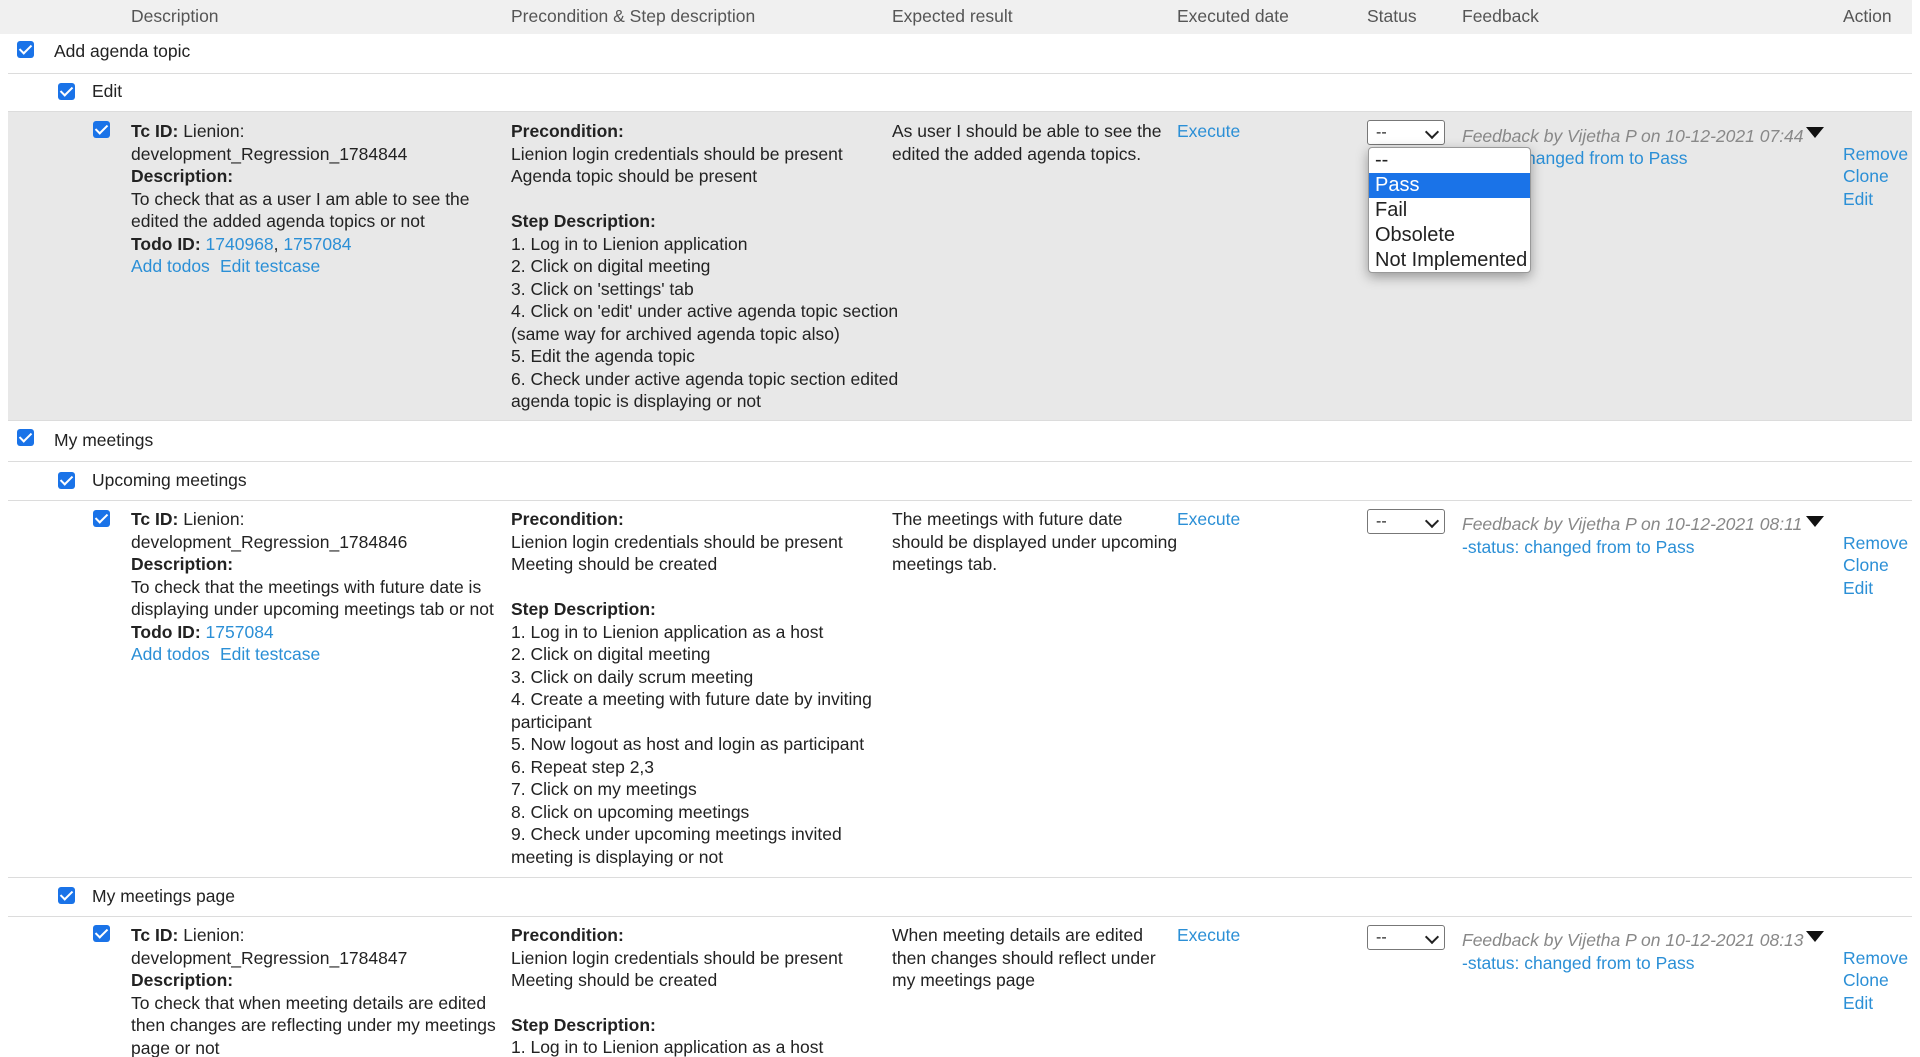  I want to click on status-option: --, so click(1449, 160).